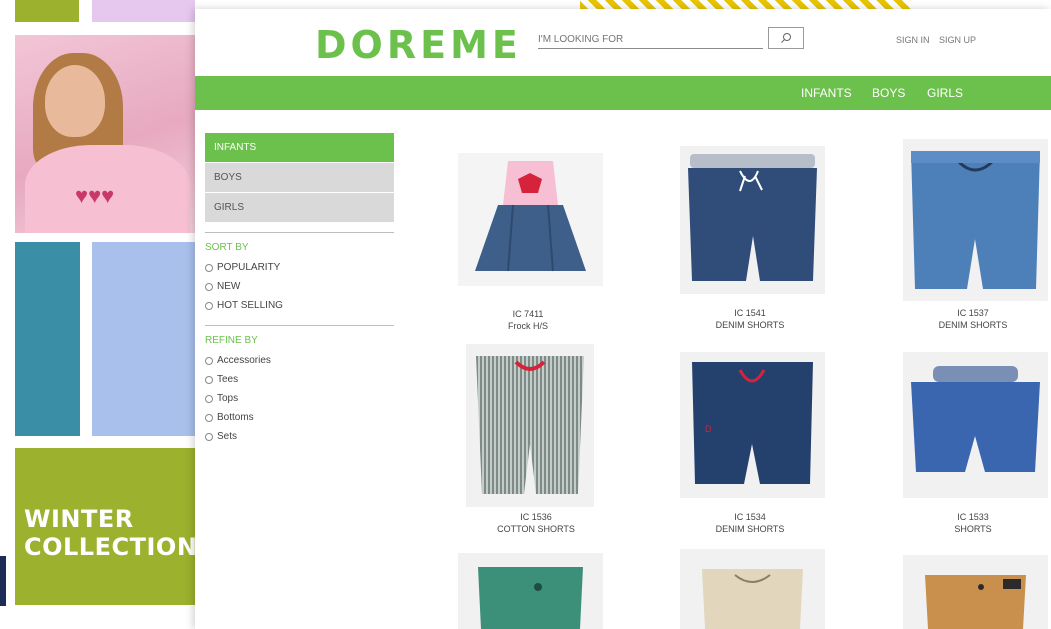 The image size is (1051, 629). What do you see at coordinates (105, 134) in the screenshot?
I see `girl-photo: ♥♥♥` at bounding box center [105, 134].